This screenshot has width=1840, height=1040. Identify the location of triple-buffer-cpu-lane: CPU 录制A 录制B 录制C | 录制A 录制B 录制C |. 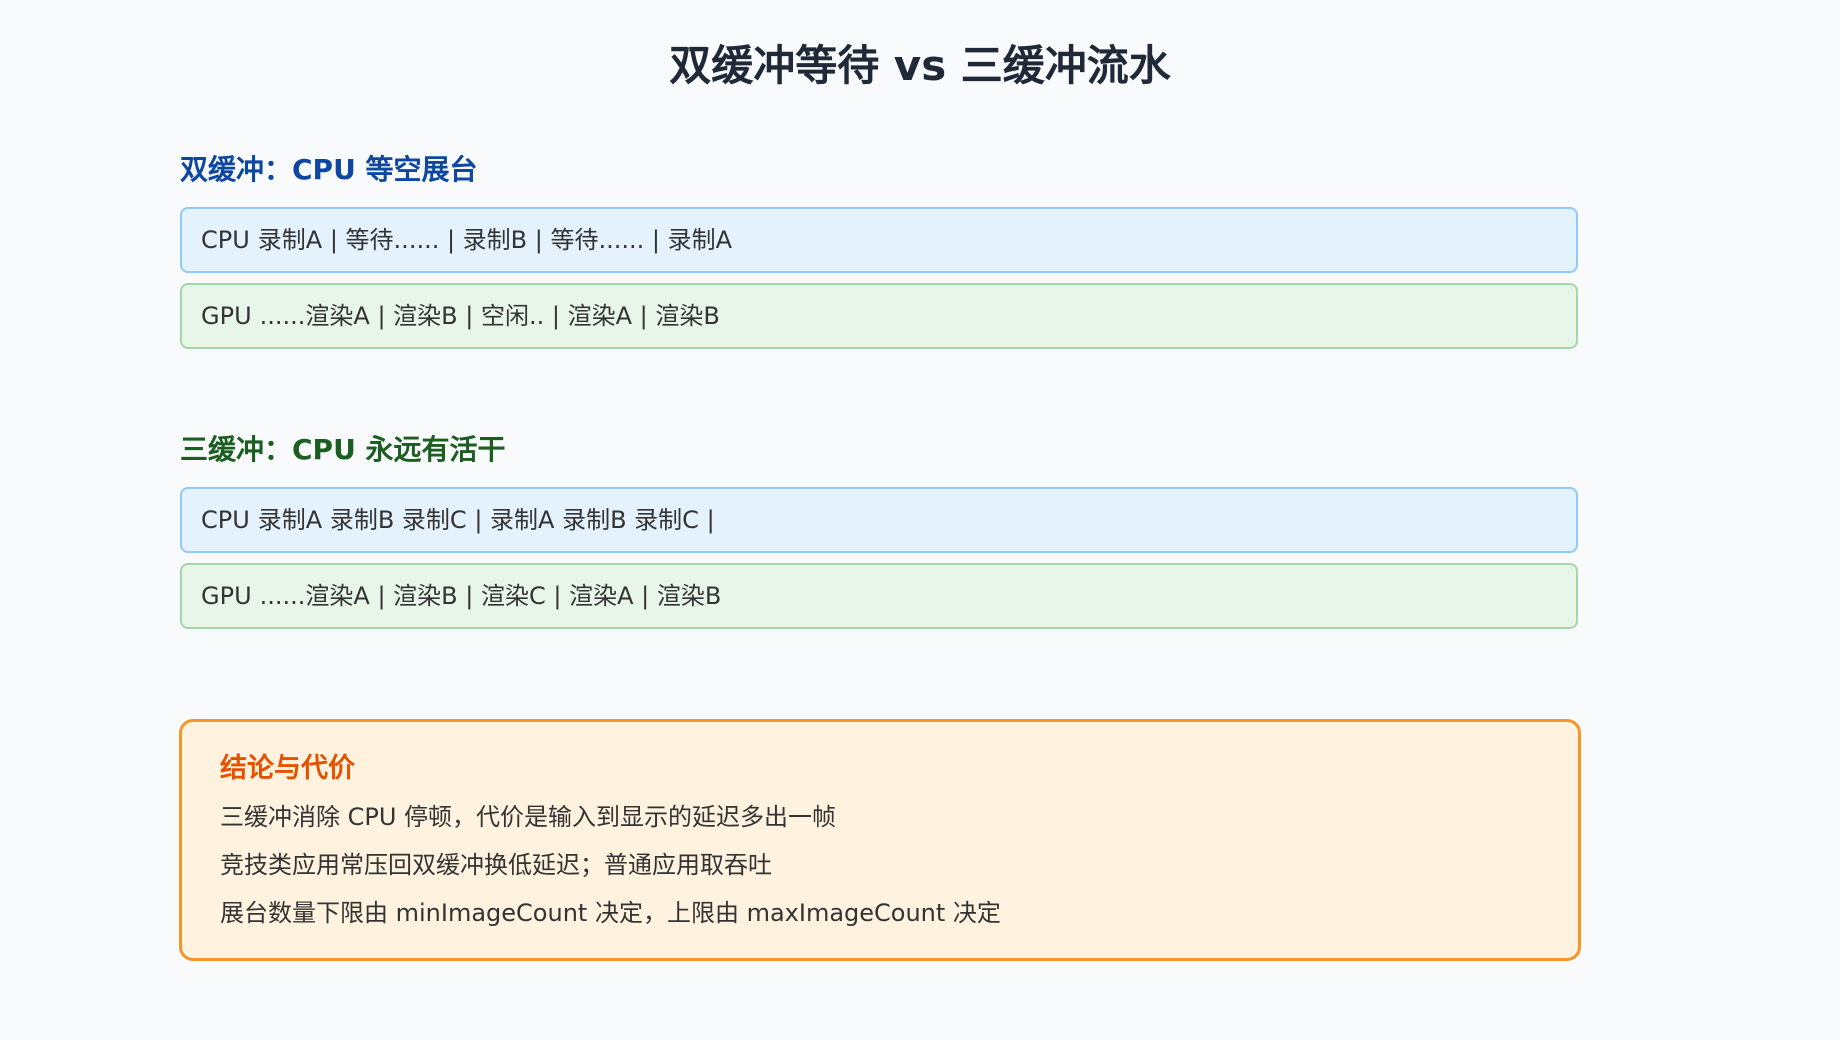
(879, 520).